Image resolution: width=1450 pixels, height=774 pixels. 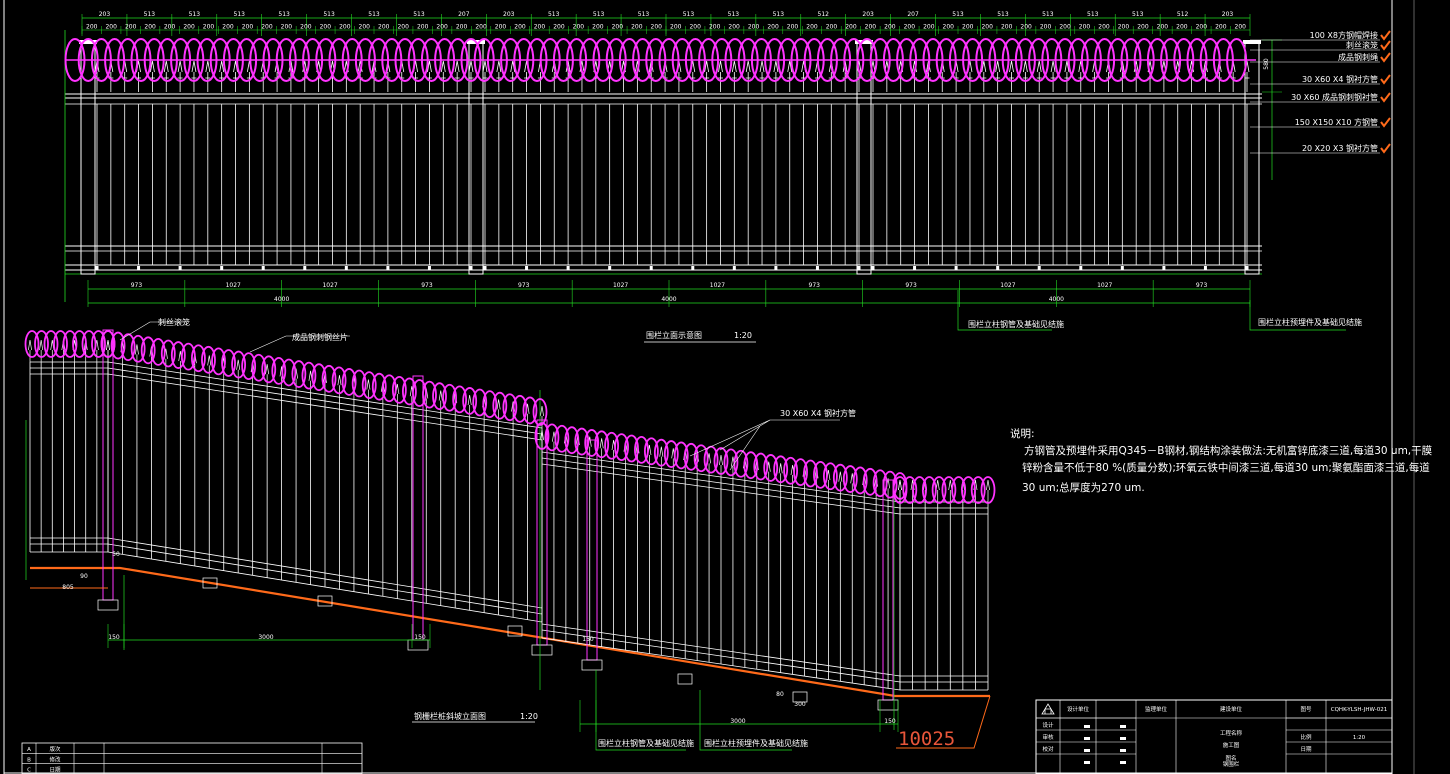 I want to click on revision-cell: 日期, so click(x=55, y=770).